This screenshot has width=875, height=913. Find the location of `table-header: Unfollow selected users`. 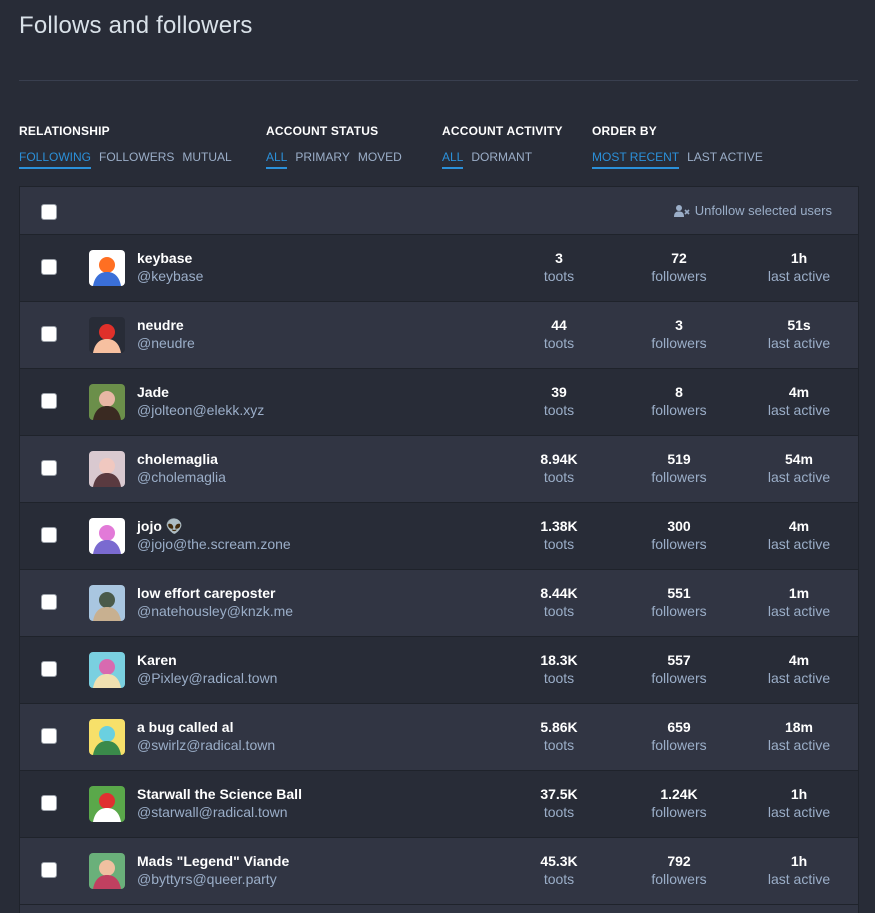

table-header: Unfollow selected users is located at coordinates (439, 211).